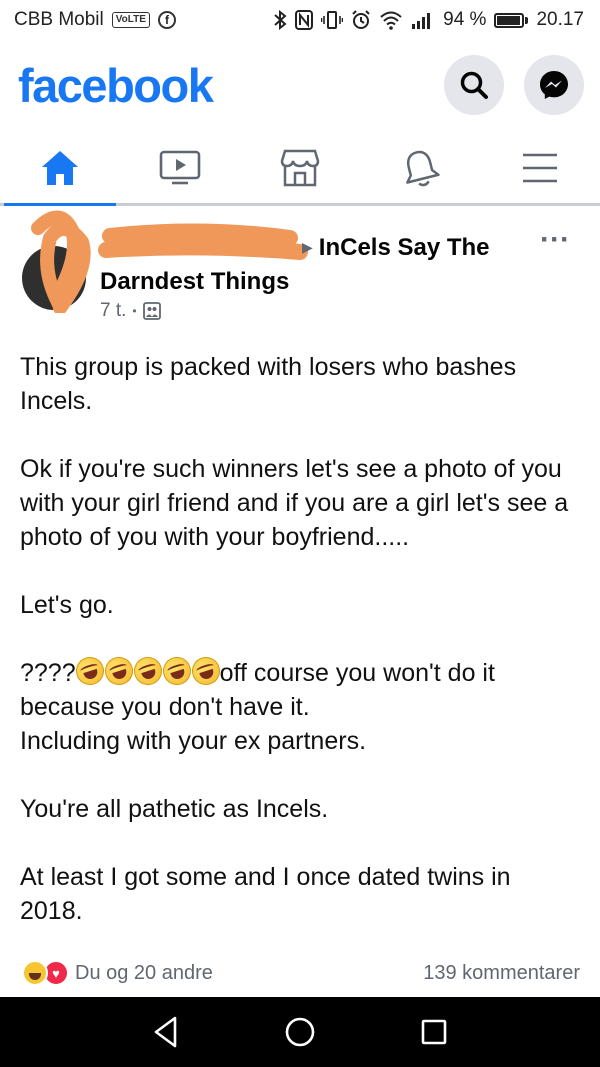  What do you see at coordinates (59, 19) in the screenshot?
I see `carrier-name: CBB Mobil` at bounding box center [59, 19].